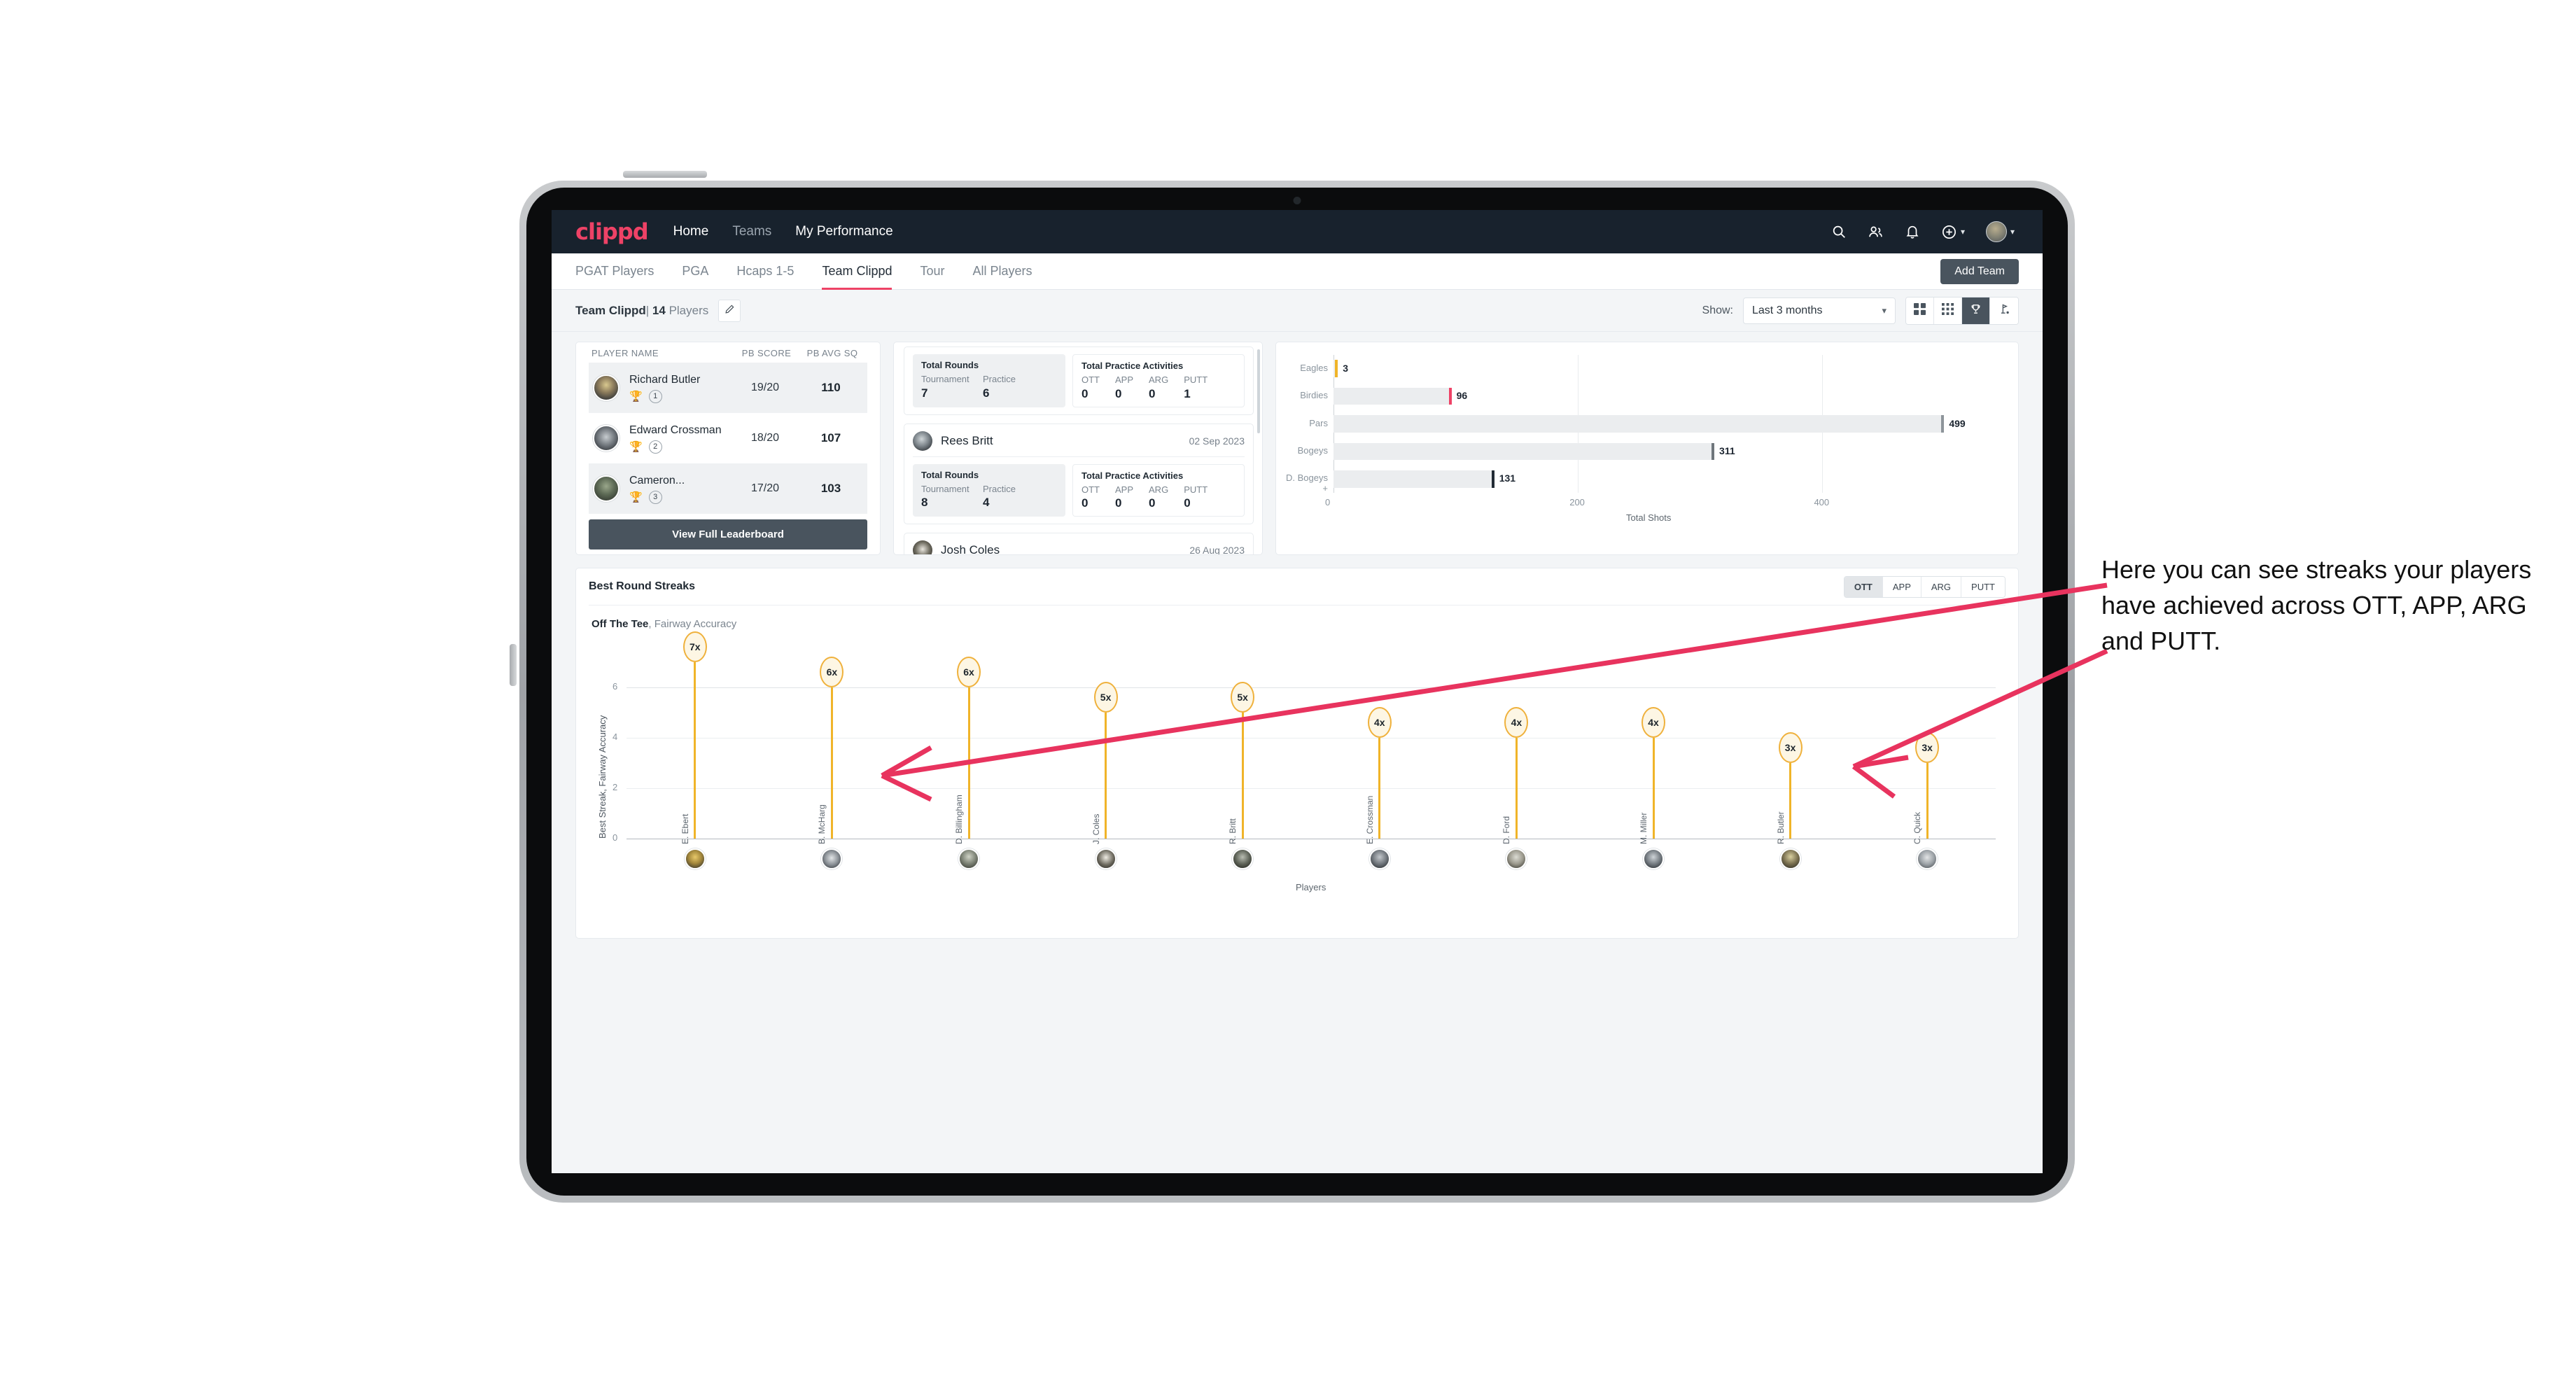 The height and width of the screenshot is (1386, 2576). What do you see at coordinates (612, 231) in the screenshot?
I see `clippd-logo: clippd` at bounding box center [612, 231].